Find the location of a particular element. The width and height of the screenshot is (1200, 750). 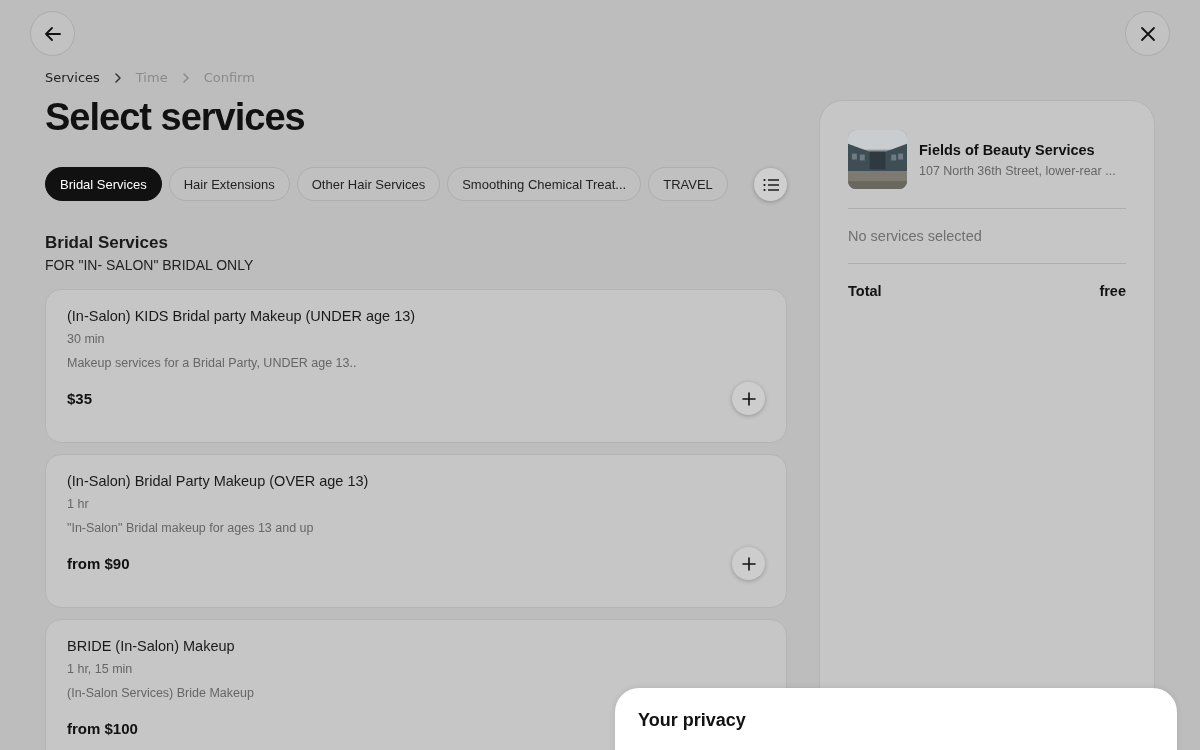

service-price: from $100 is located at coordinates (102, 728).